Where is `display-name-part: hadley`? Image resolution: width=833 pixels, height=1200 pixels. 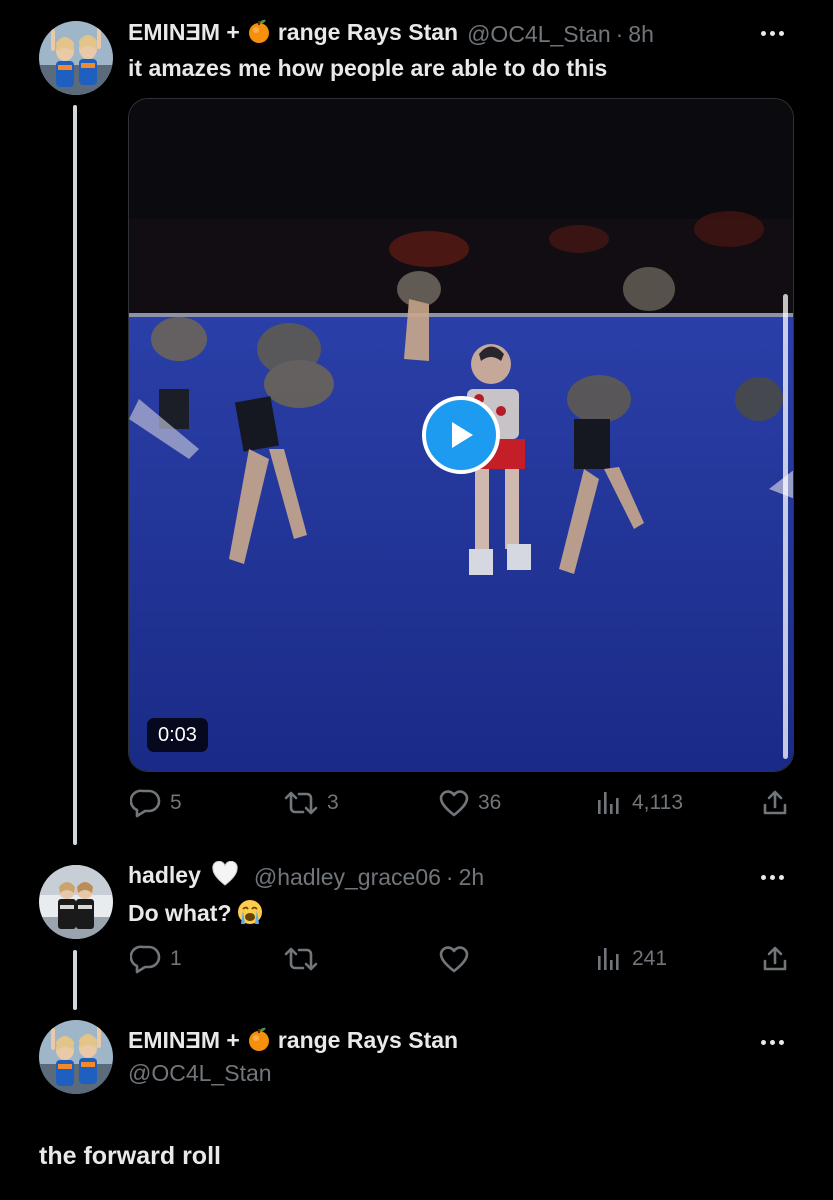 display-name-part: hadley is located at coordinates (164, 875).